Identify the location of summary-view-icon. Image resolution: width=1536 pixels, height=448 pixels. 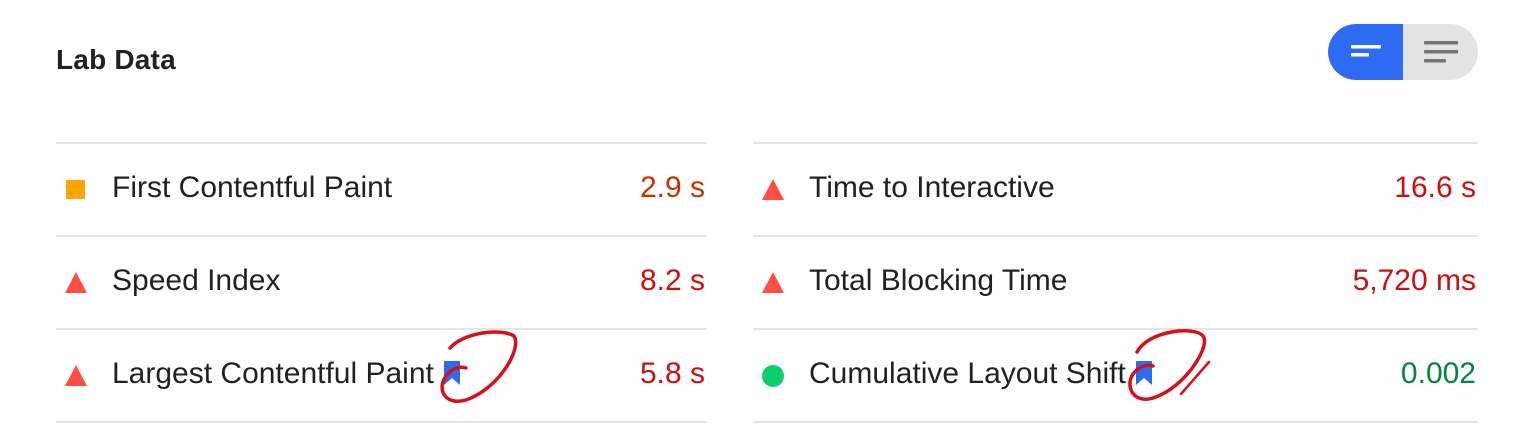
(1365, 51).